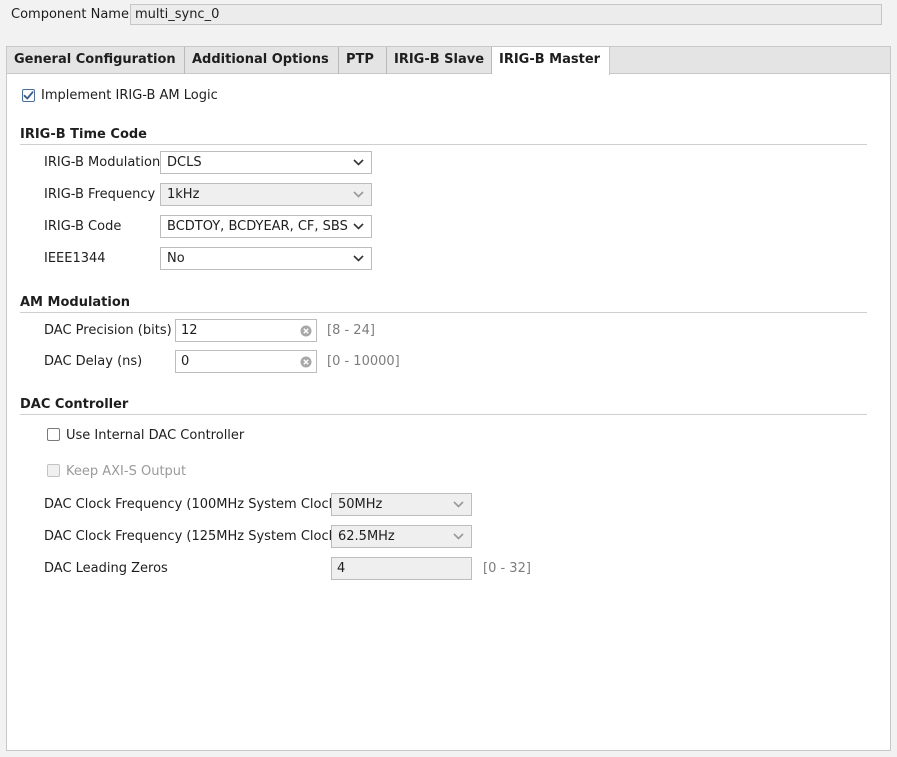  I want to click on irig-code-select: BCDTOY, BCDYEAR, CF, SBS, so click(266, 226).